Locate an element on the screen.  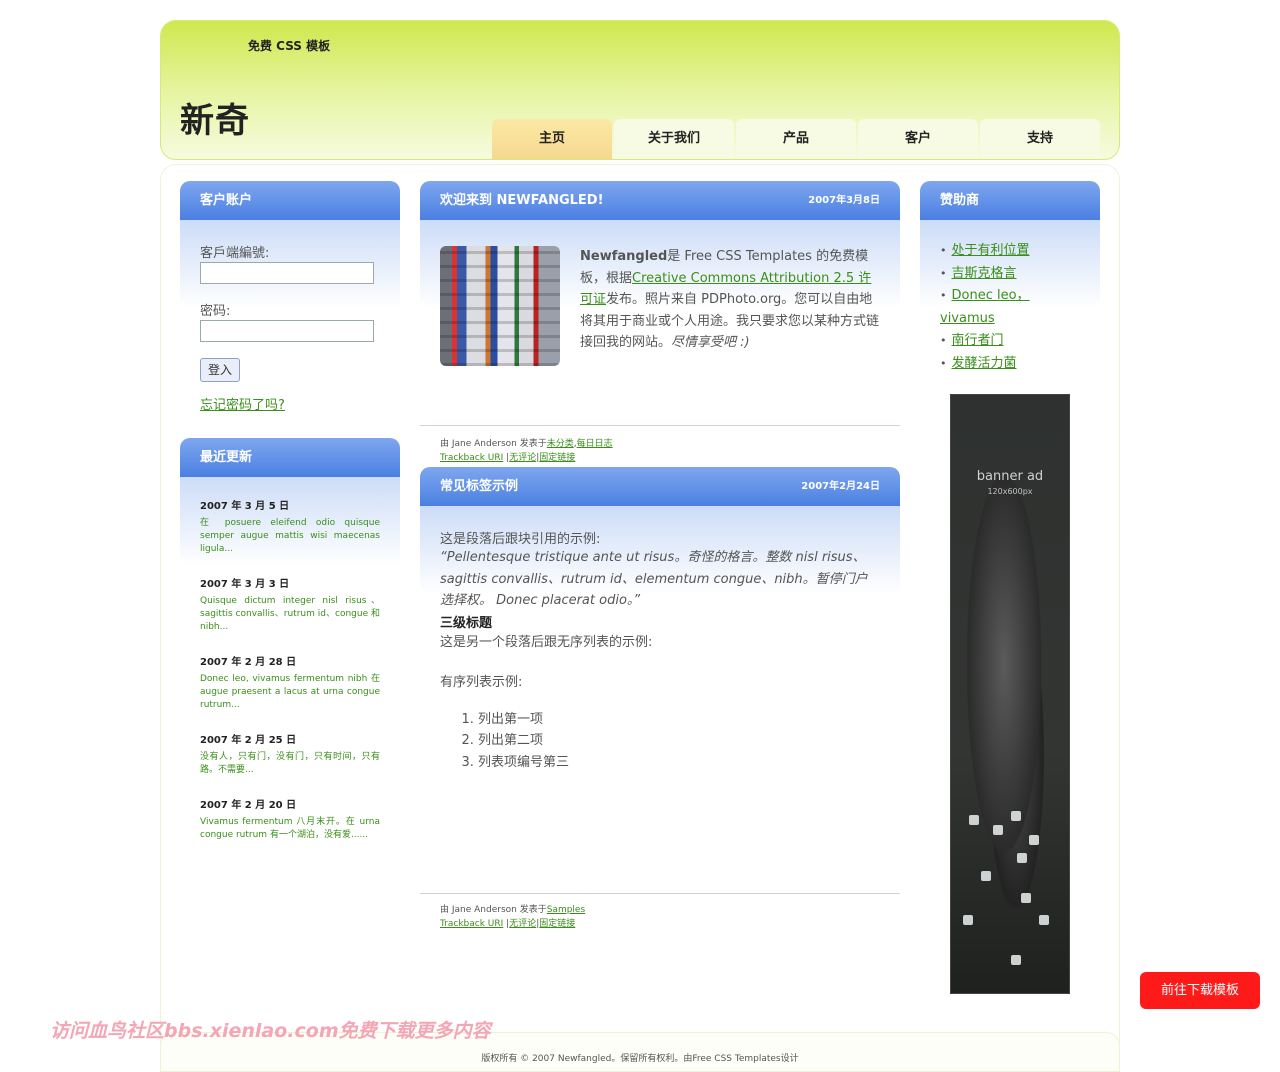
update-date: 2007 年 3 月 3 日 is located at coordinates (245, 584).